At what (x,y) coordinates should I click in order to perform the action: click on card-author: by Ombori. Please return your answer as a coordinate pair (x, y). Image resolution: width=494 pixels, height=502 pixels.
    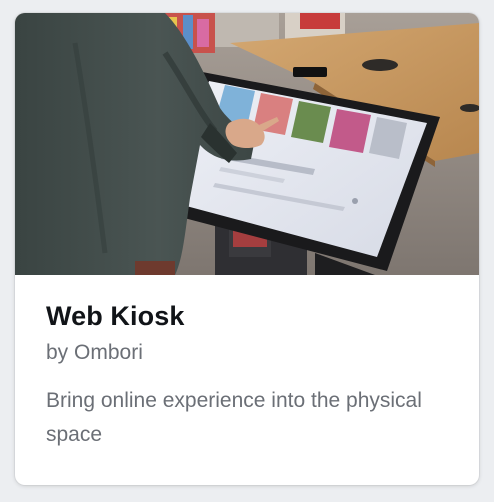
    Looking at the image, I should click on (94, 352).